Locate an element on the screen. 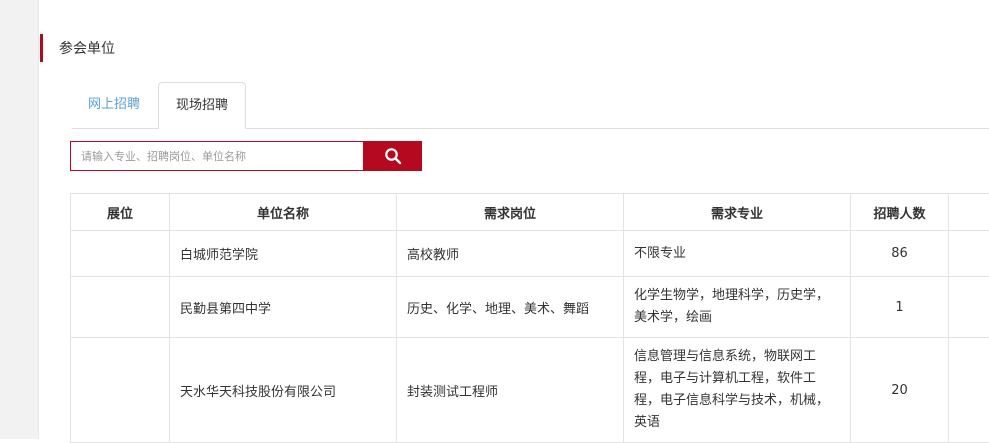 This screenshot has height=443, width=989. cell-company: 民勤县第四中学 is located at coordinates (283, 307).